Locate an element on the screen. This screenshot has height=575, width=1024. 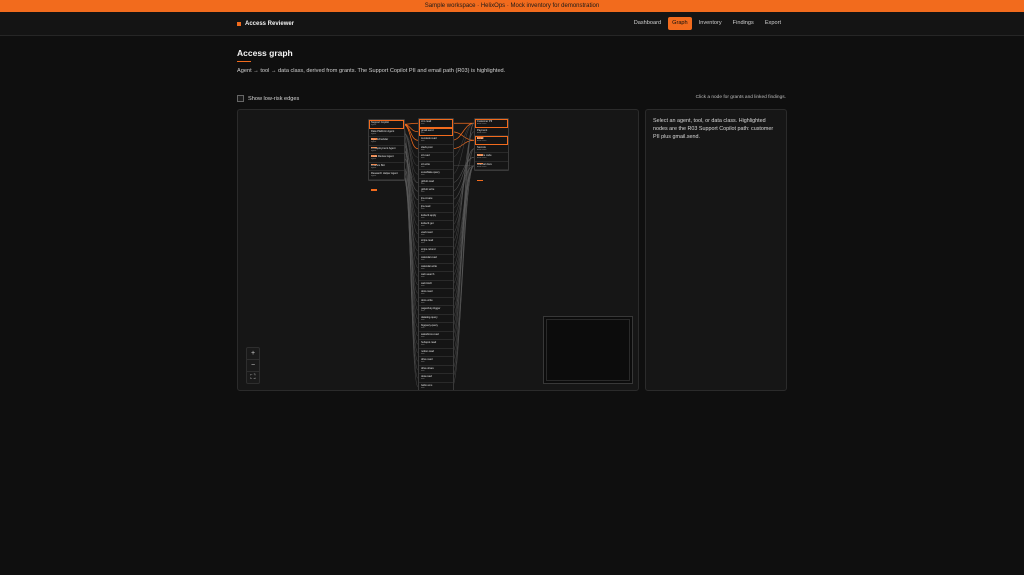
tool-node: web.fetch tool is located at coordinates (436, 285).